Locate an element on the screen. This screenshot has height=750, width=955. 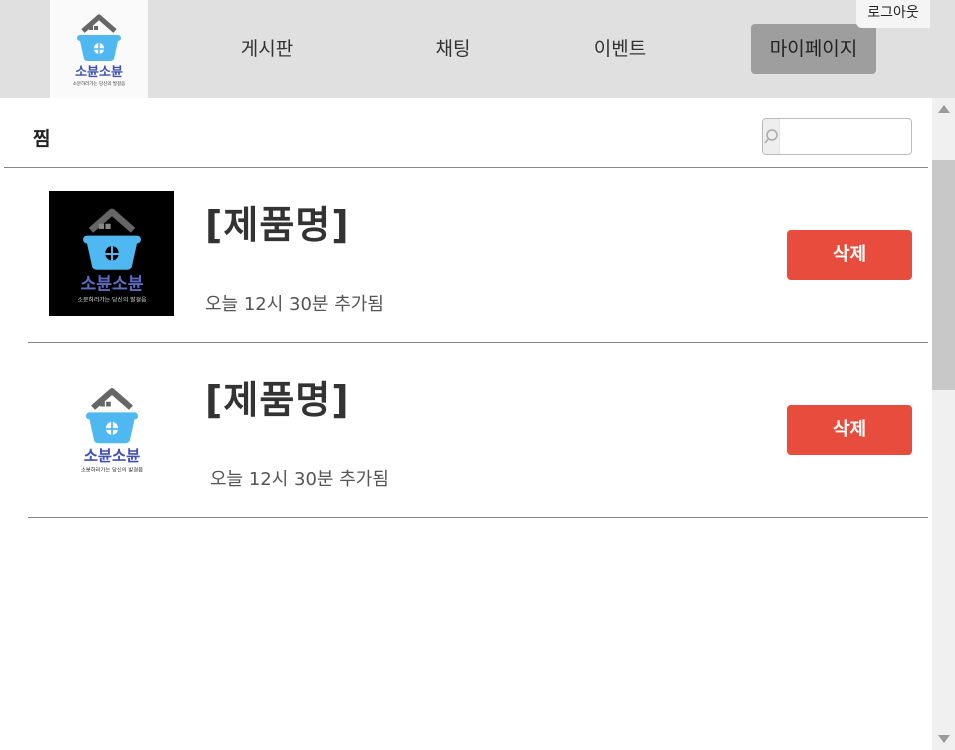
search-box is located at coordinates (837, 136).